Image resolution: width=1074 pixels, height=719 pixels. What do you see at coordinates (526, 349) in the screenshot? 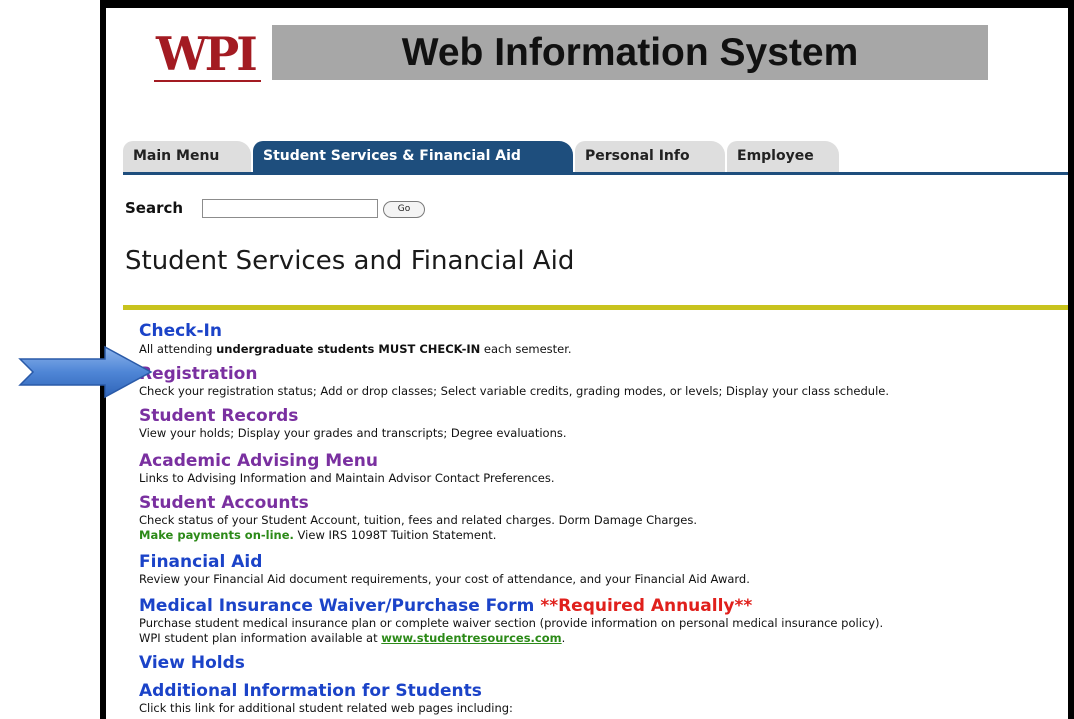
I see `checkin-desc-end: each semester.` at bounding box center [526, 349].